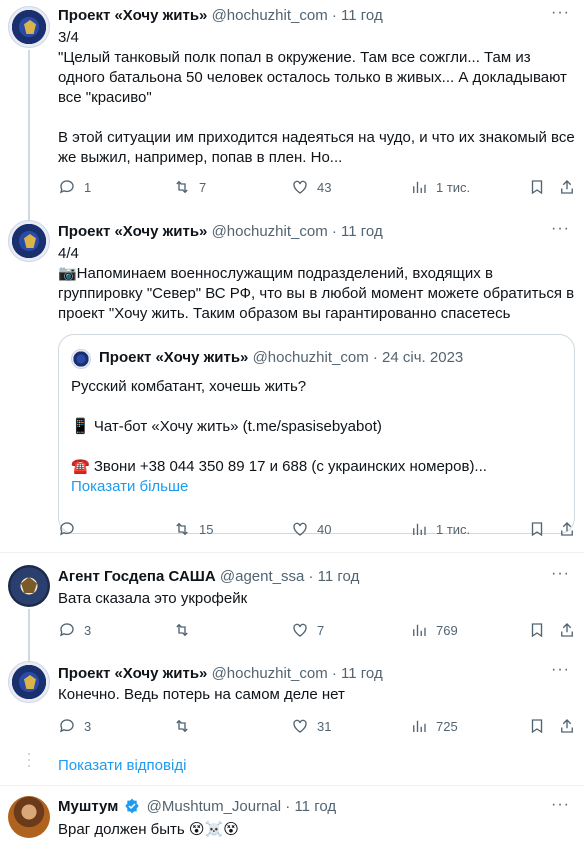 The image size is (584, 851). Describe the element at coordinates (174, 357) in the screenshot. I see `quote-author-name: Проект «Хочу жить»` at that location.